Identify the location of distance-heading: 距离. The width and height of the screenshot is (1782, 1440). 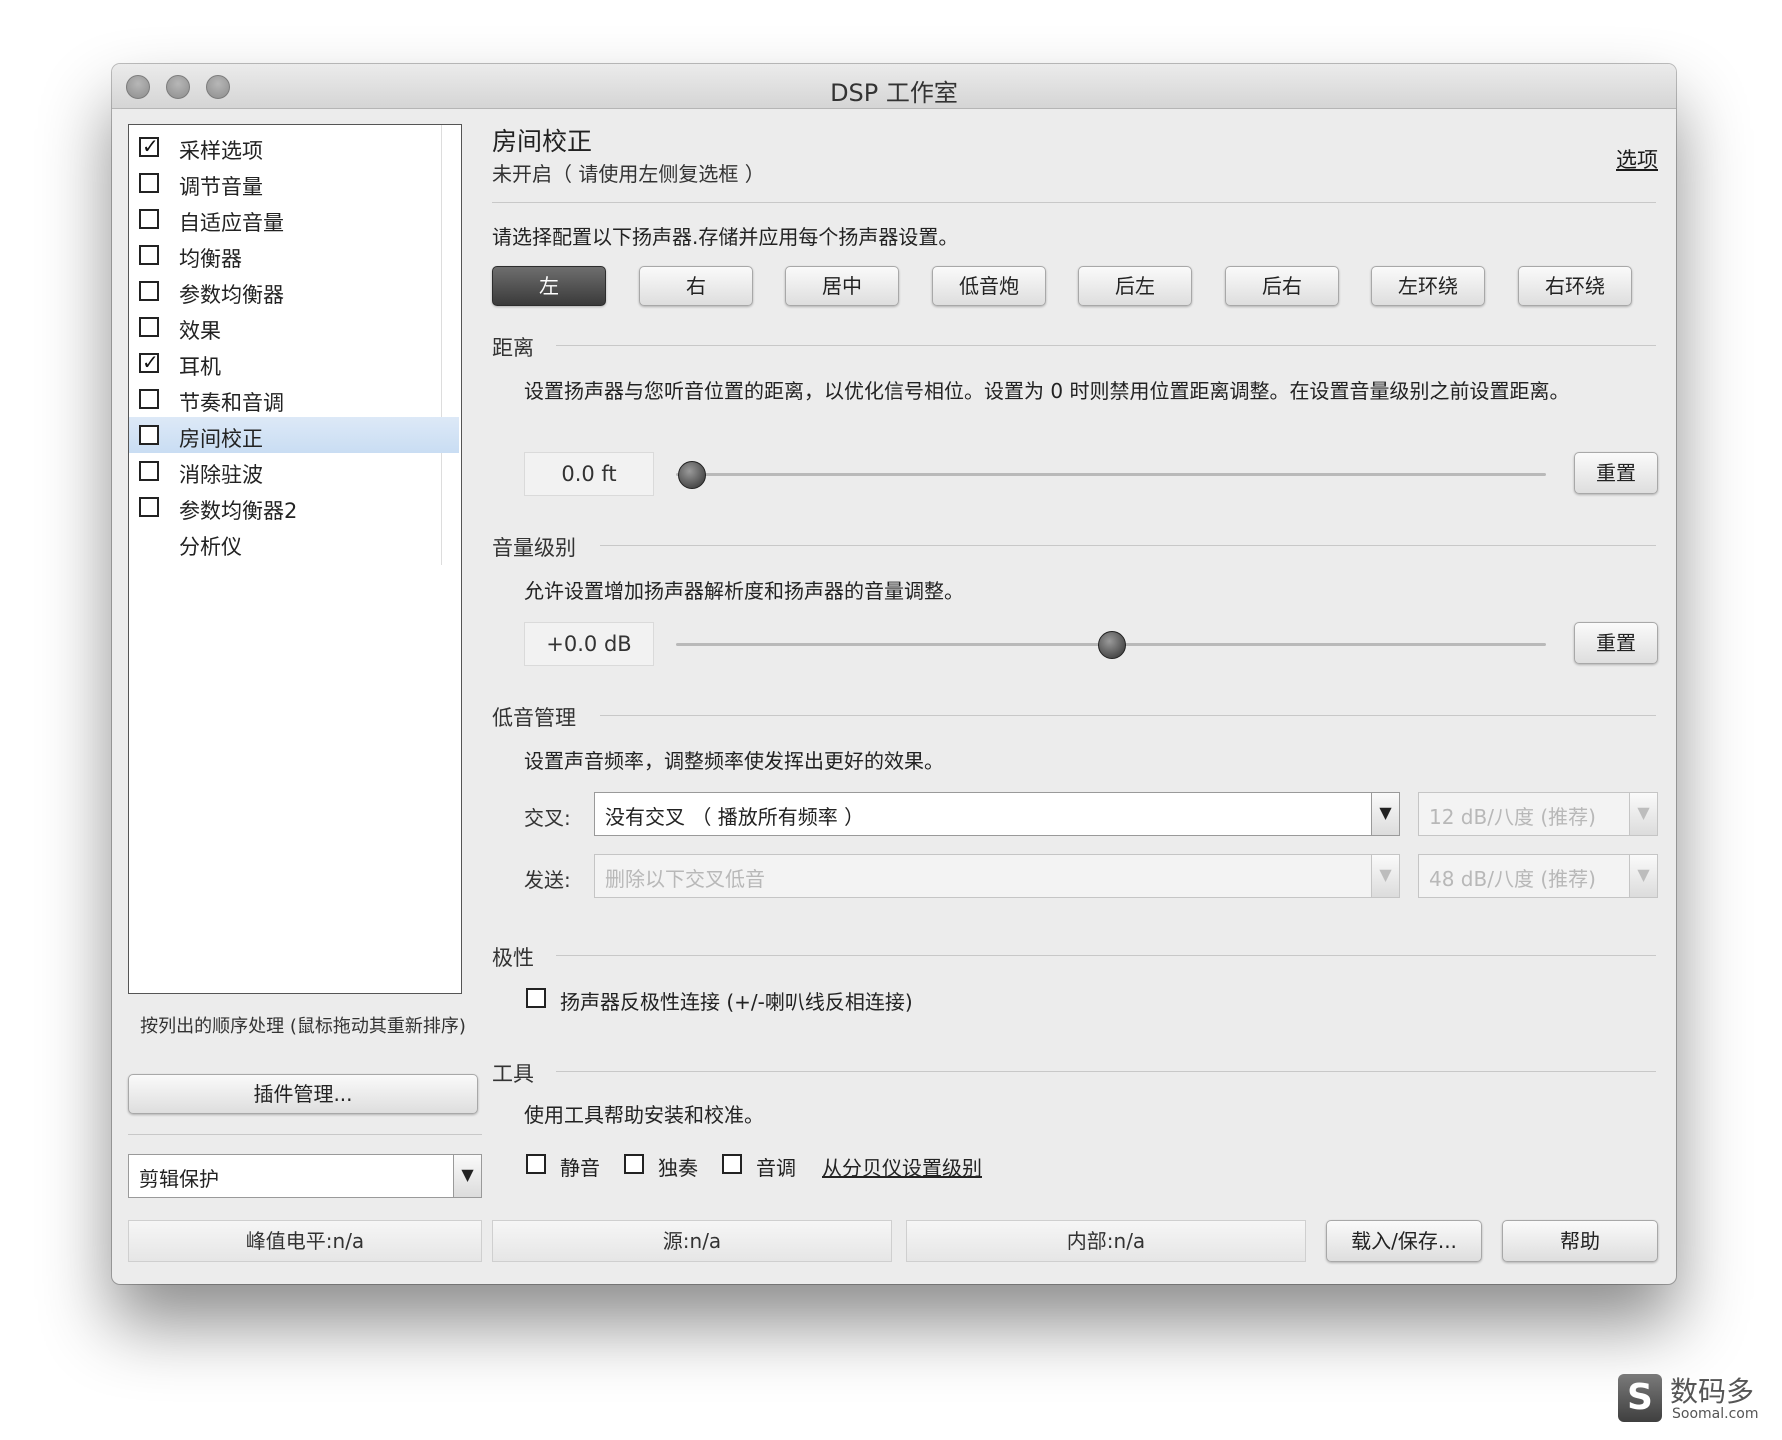
(513, 348).